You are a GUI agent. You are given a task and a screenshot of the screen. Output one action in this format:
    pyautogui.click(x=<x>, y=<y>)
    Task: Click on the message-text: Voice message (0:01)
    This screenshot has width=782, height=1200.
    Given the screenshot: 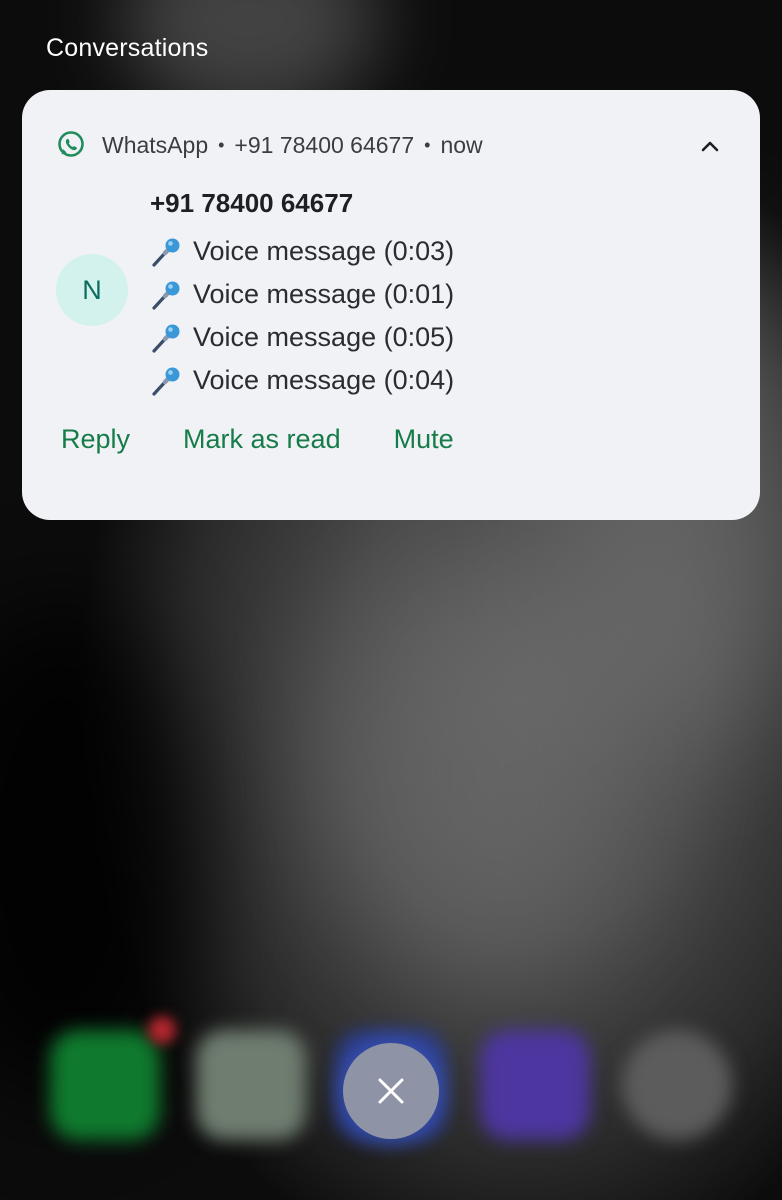 What is the action you would take?
    pyautogui.click(x=324, y=294)
    